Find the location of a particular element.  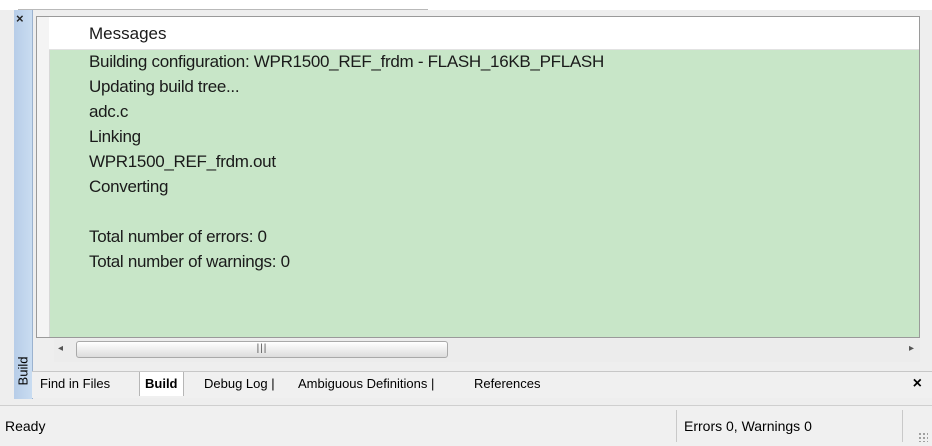

scroll-left-icon: ◂ is located at coordinates (60, 348).